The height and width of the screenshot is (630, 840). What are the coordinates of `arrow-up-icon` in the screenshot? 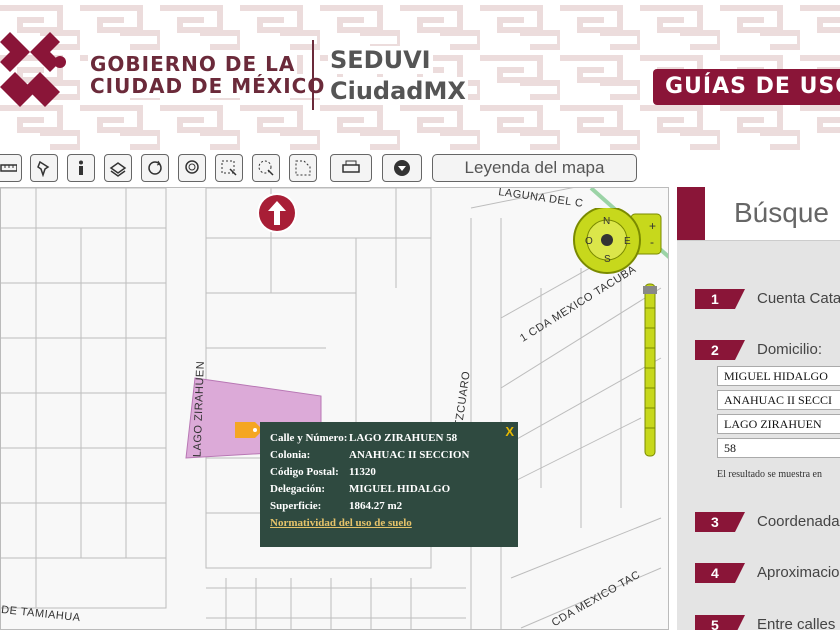 It's located at (277, 213).